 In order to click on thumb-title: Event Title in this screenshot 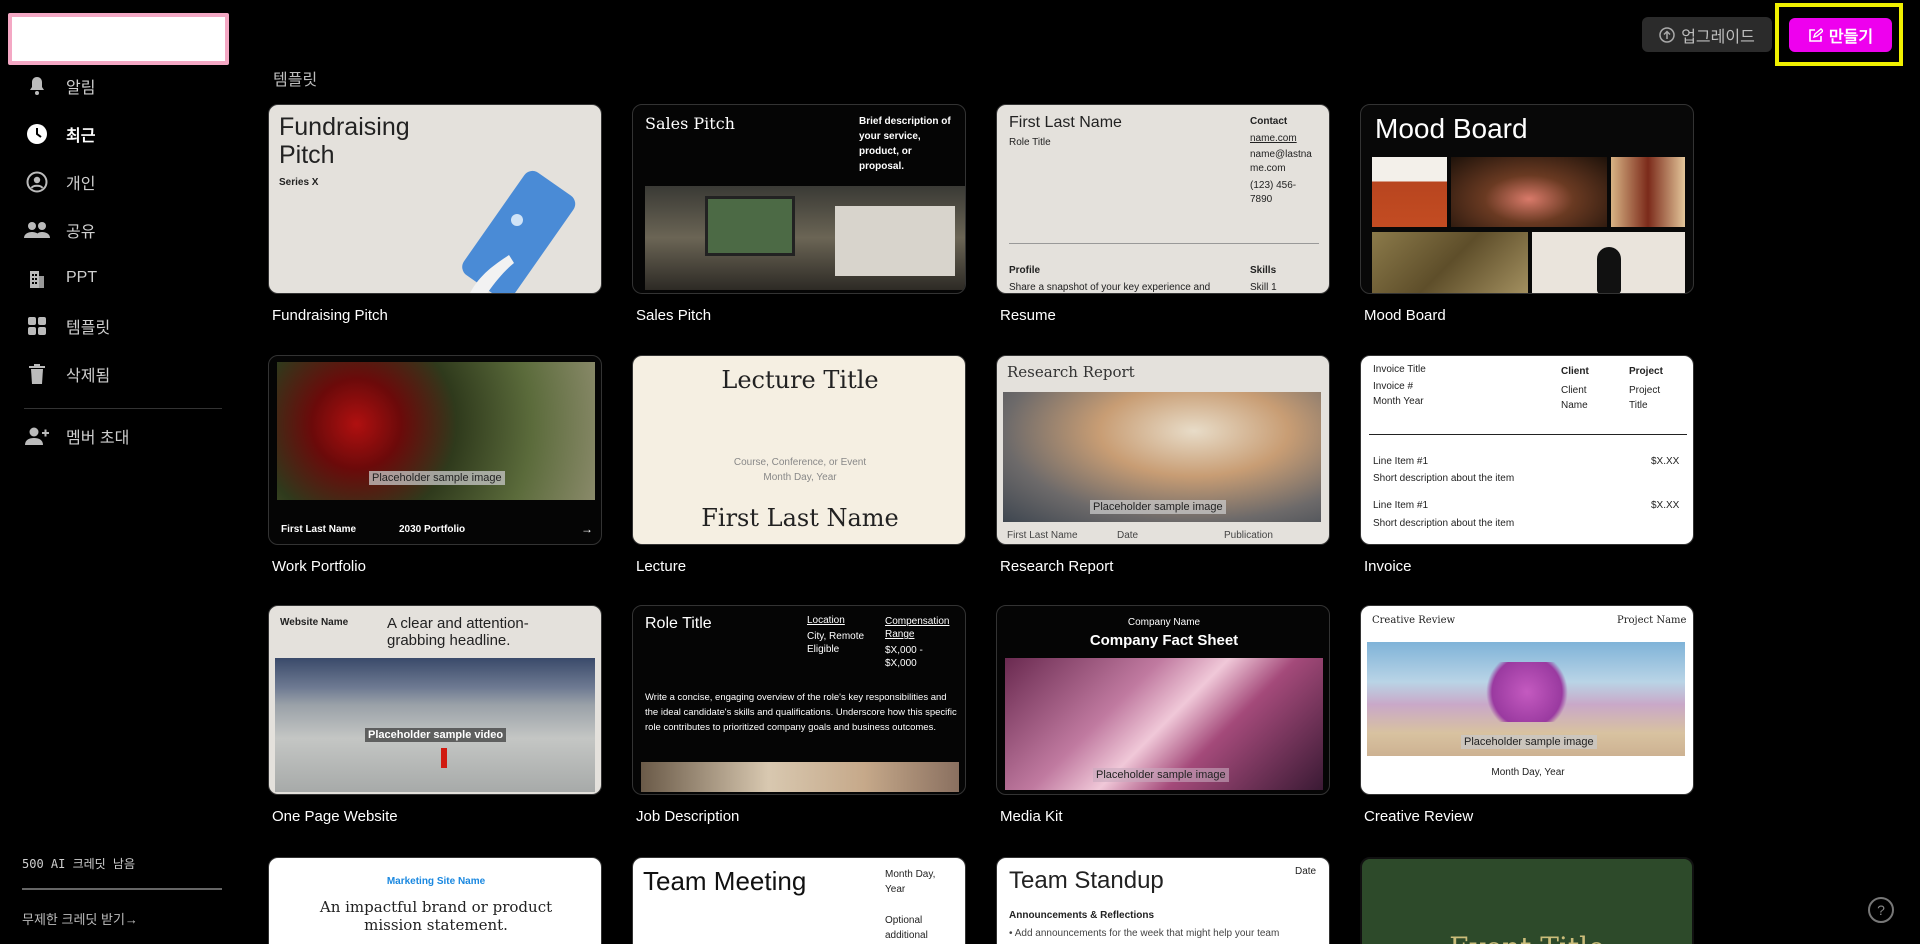, I will do `click(1527, 937)`.